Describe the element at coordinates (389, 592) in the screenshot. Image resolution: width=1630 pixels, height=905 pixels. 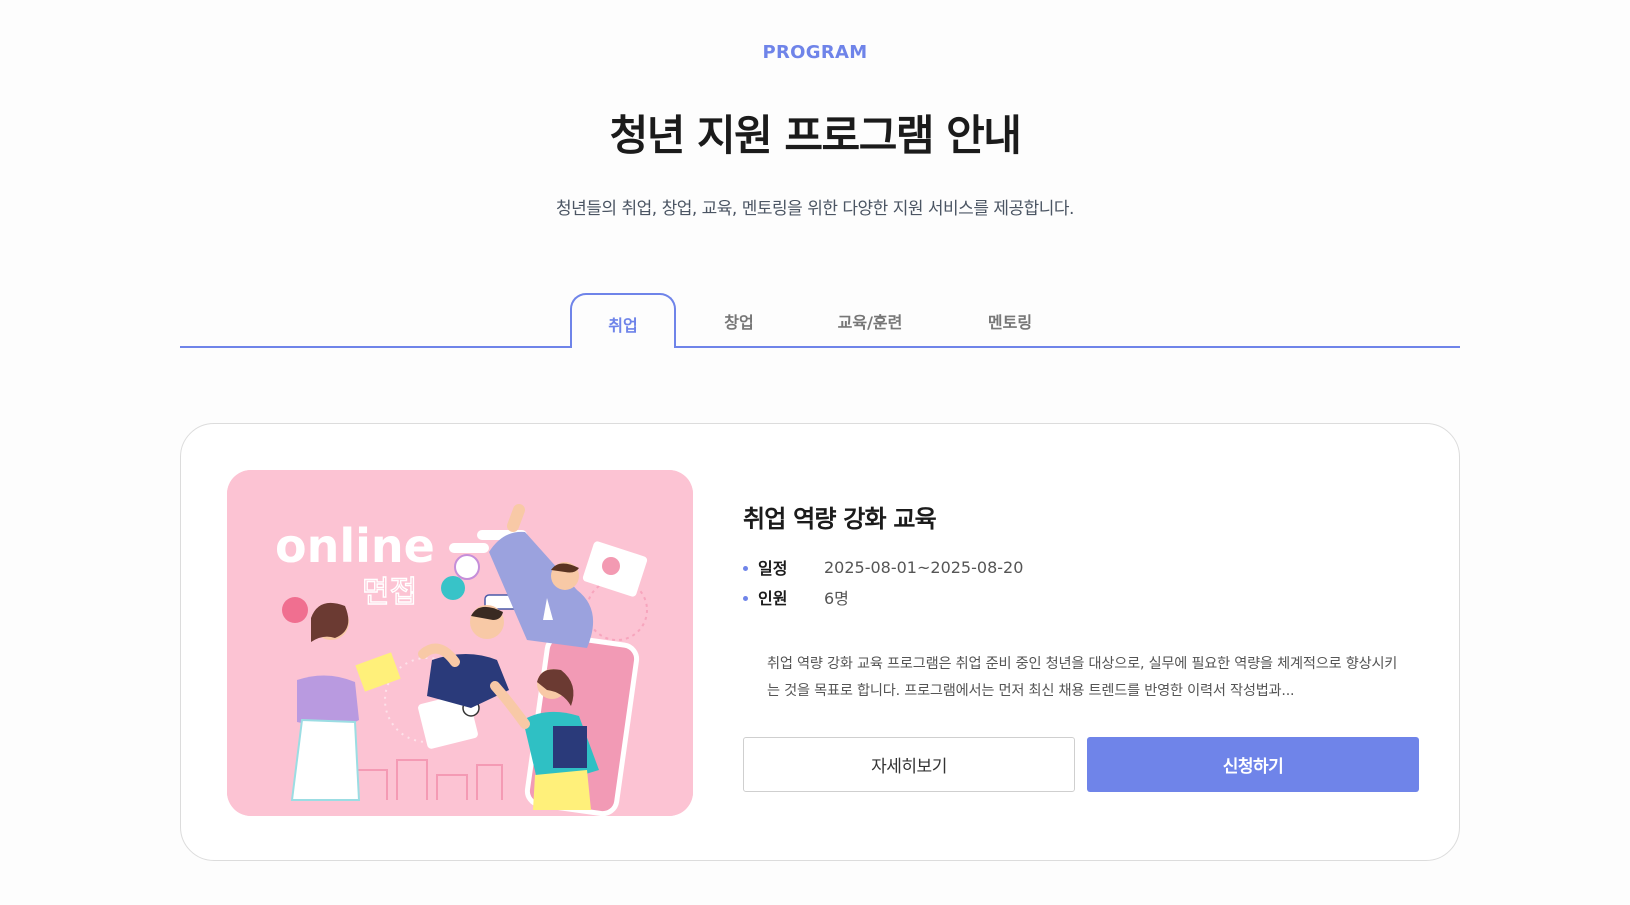
I see `image-text-interview: 면접` at that location.